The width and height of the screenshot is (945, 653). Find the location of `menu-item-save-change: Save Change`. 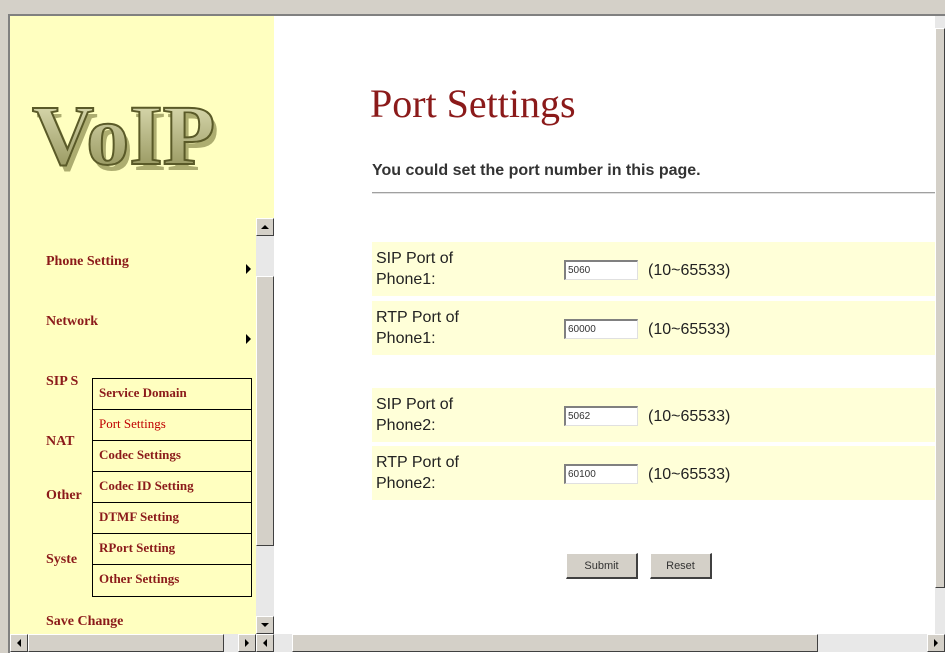

menu-item-save-change: Save Change is located at coordinates (84, 622).